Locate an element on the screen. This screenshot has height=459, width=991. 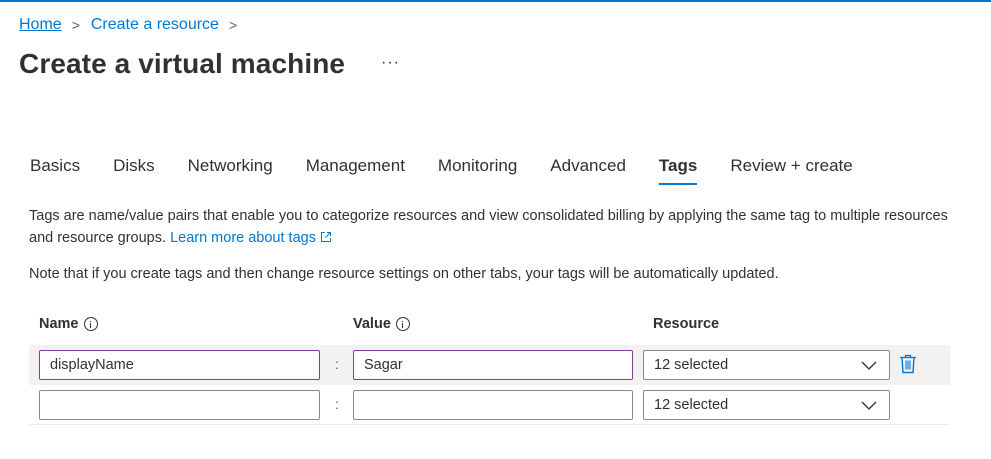
tag-row: displayName : Sagar 12 selected is located at coordinates (489, 365).